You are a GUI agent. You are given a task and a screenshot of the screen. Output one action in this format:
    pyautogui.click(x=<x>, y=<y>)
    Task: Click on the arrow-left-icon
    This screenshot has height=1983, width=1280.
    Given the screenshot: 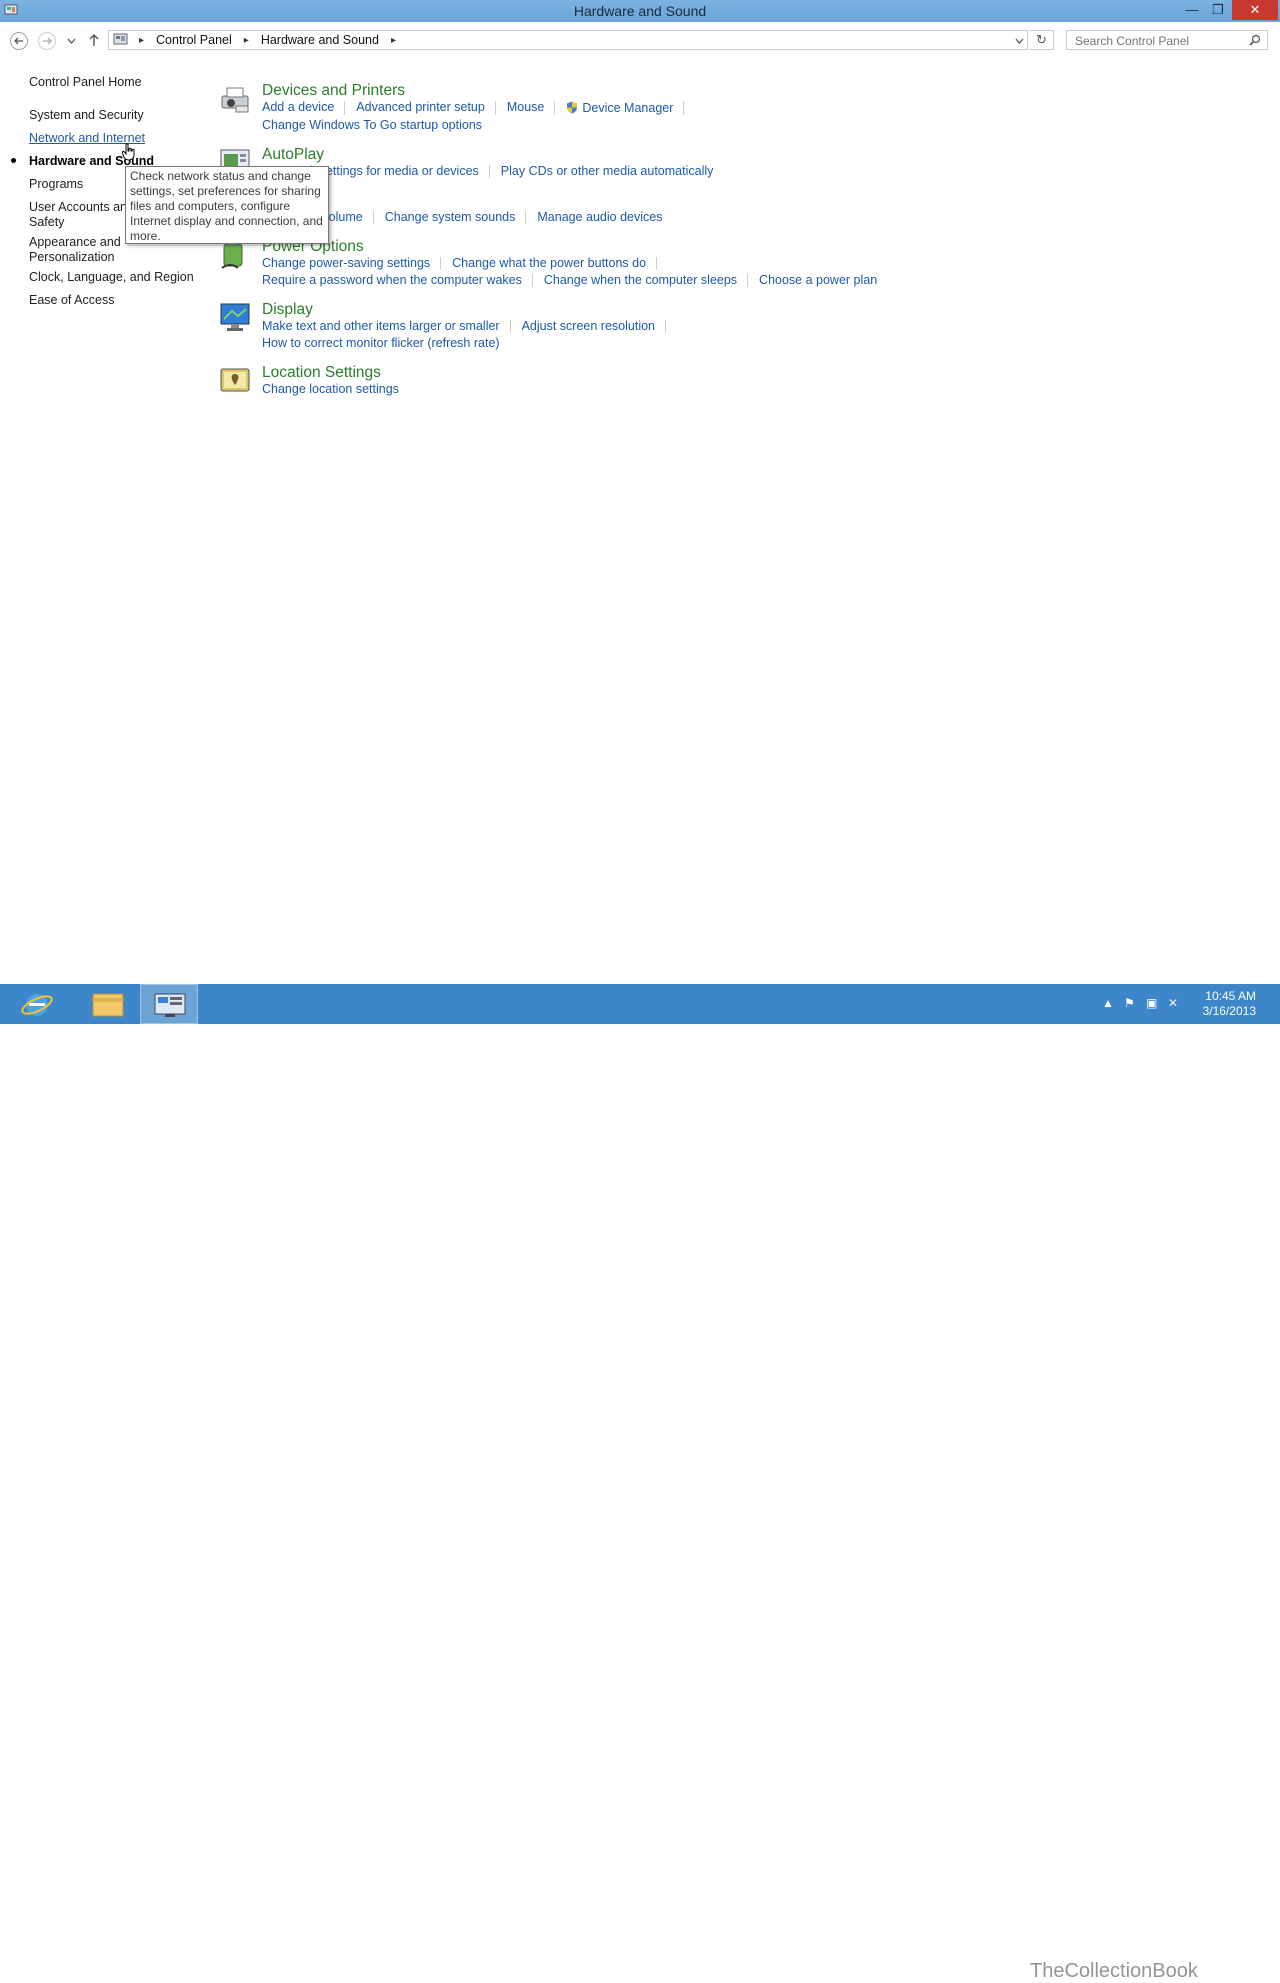 What is the action you would take?
    pyautogui.click(x=18, y=41)
    